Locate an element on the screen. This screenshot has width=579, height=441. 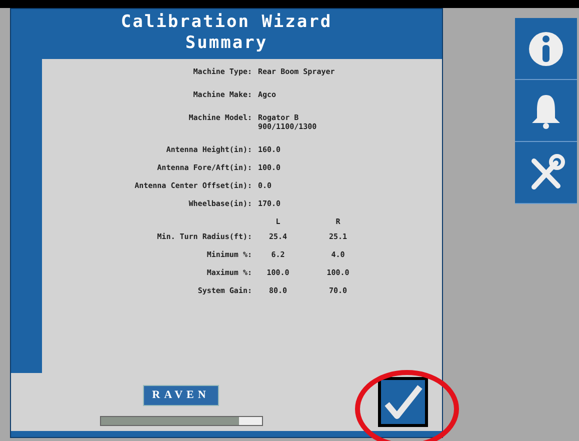
checkmark-icon is located at coordinates (403, 402).